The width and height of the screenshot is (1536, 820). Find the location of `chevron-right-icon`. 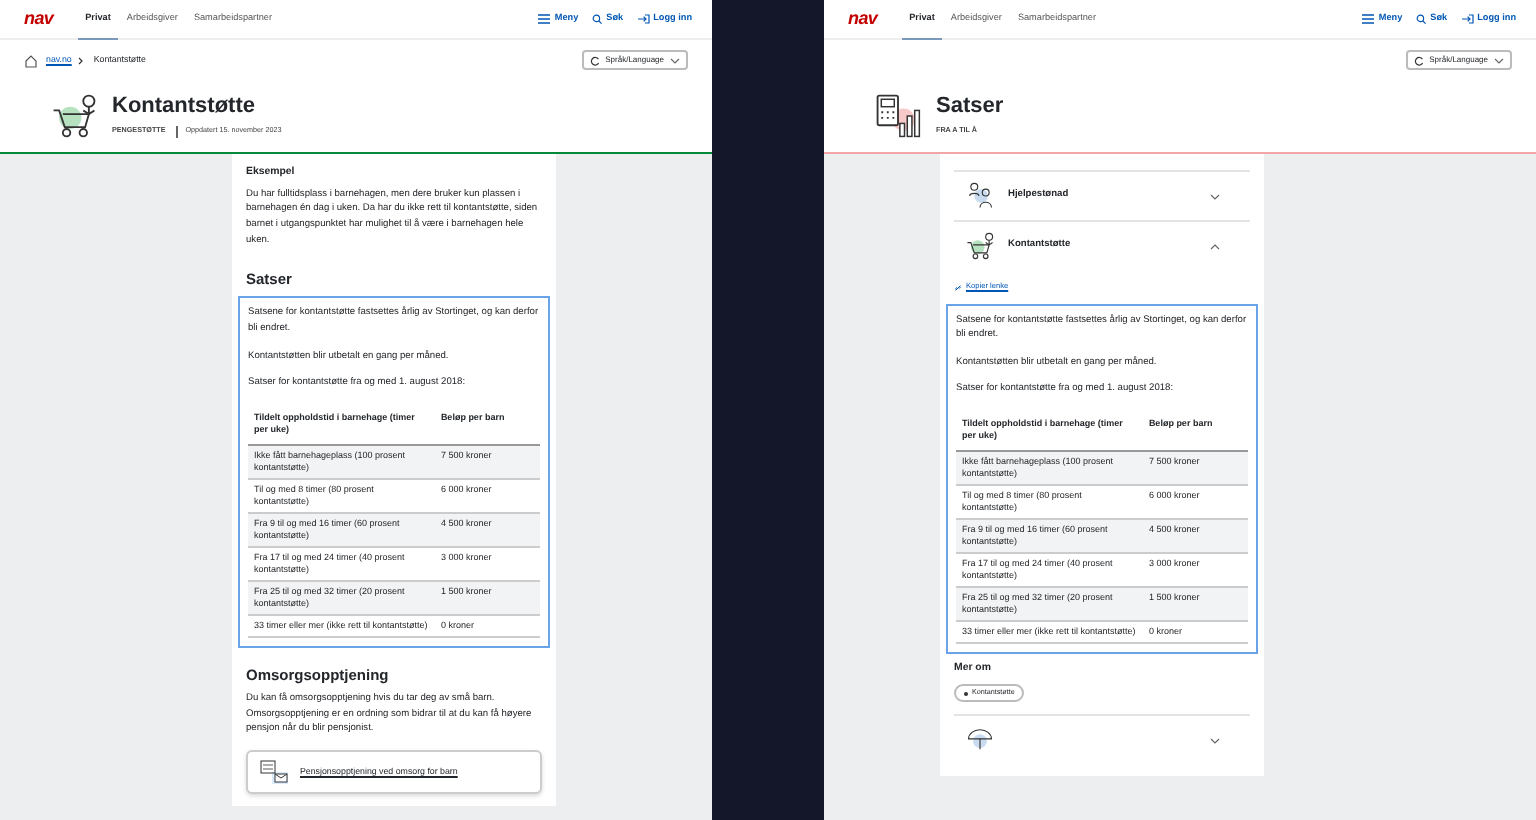

chevron-right-icon is located at coordinates (80, 60).